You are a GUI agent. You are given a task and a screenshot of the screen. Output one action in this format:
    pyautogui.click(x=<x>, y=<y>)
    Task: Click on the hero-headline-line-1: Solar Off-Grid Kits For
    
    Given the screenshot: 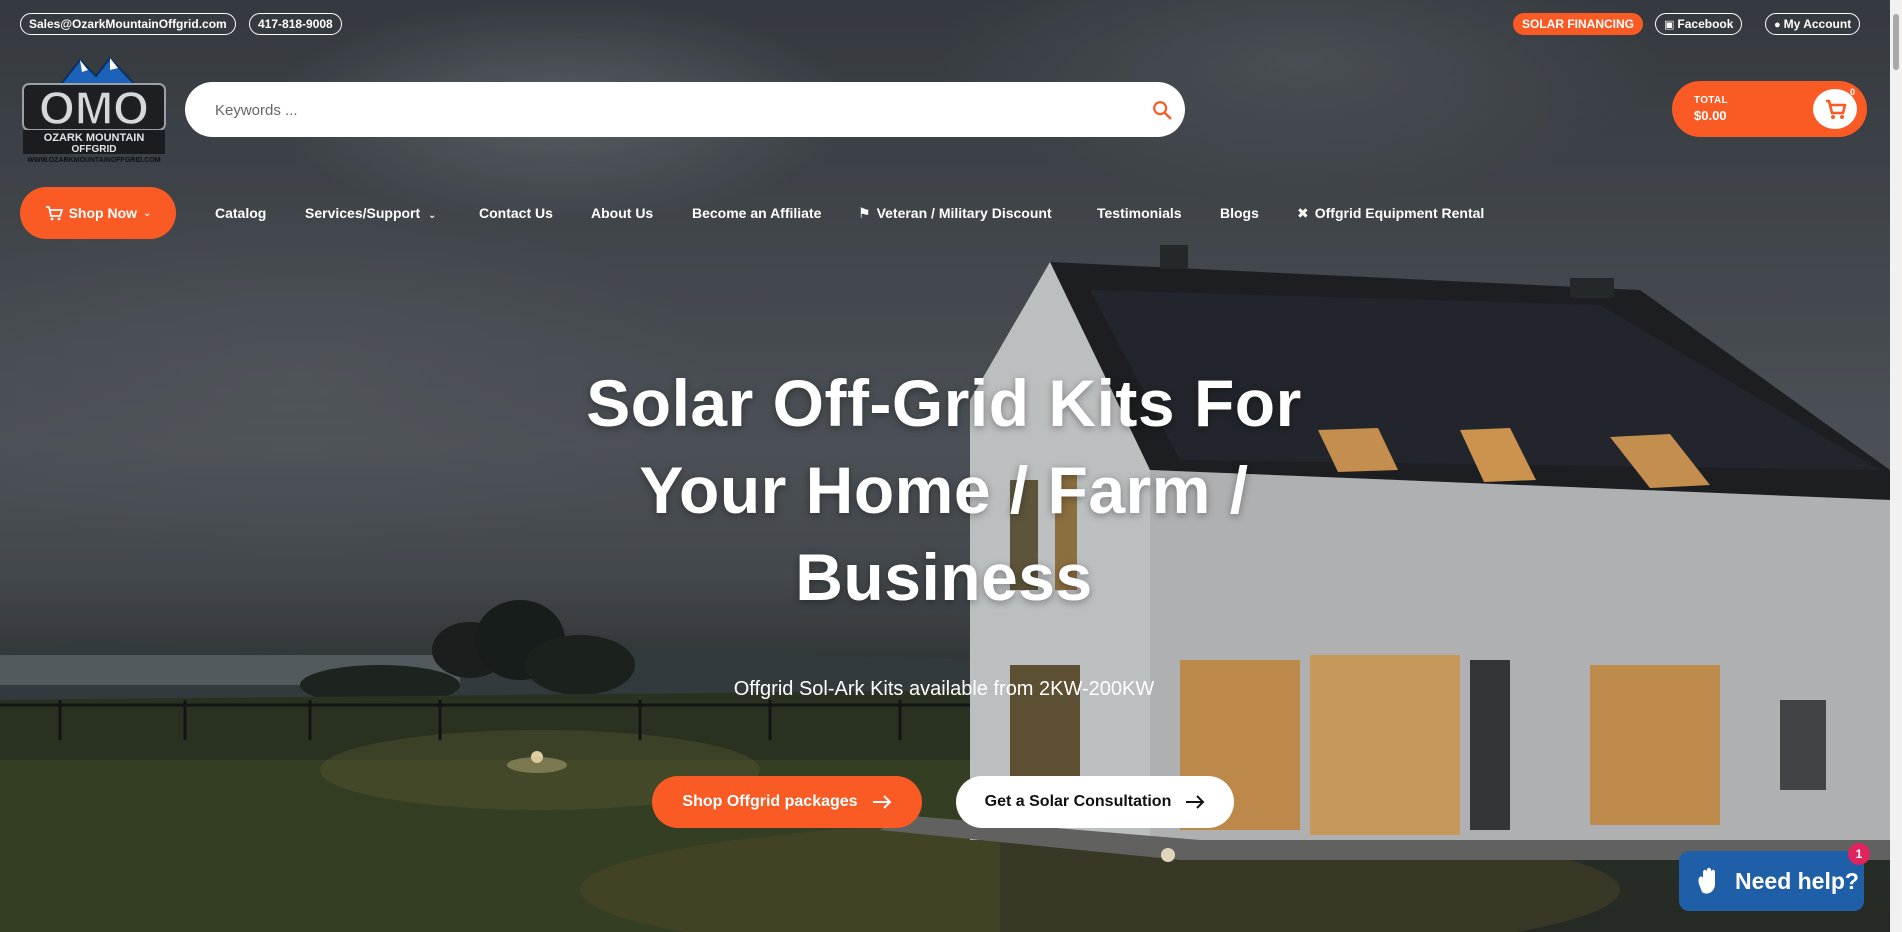 What is the action you would take?
    pyautogui.click(x=944, y=403)
    